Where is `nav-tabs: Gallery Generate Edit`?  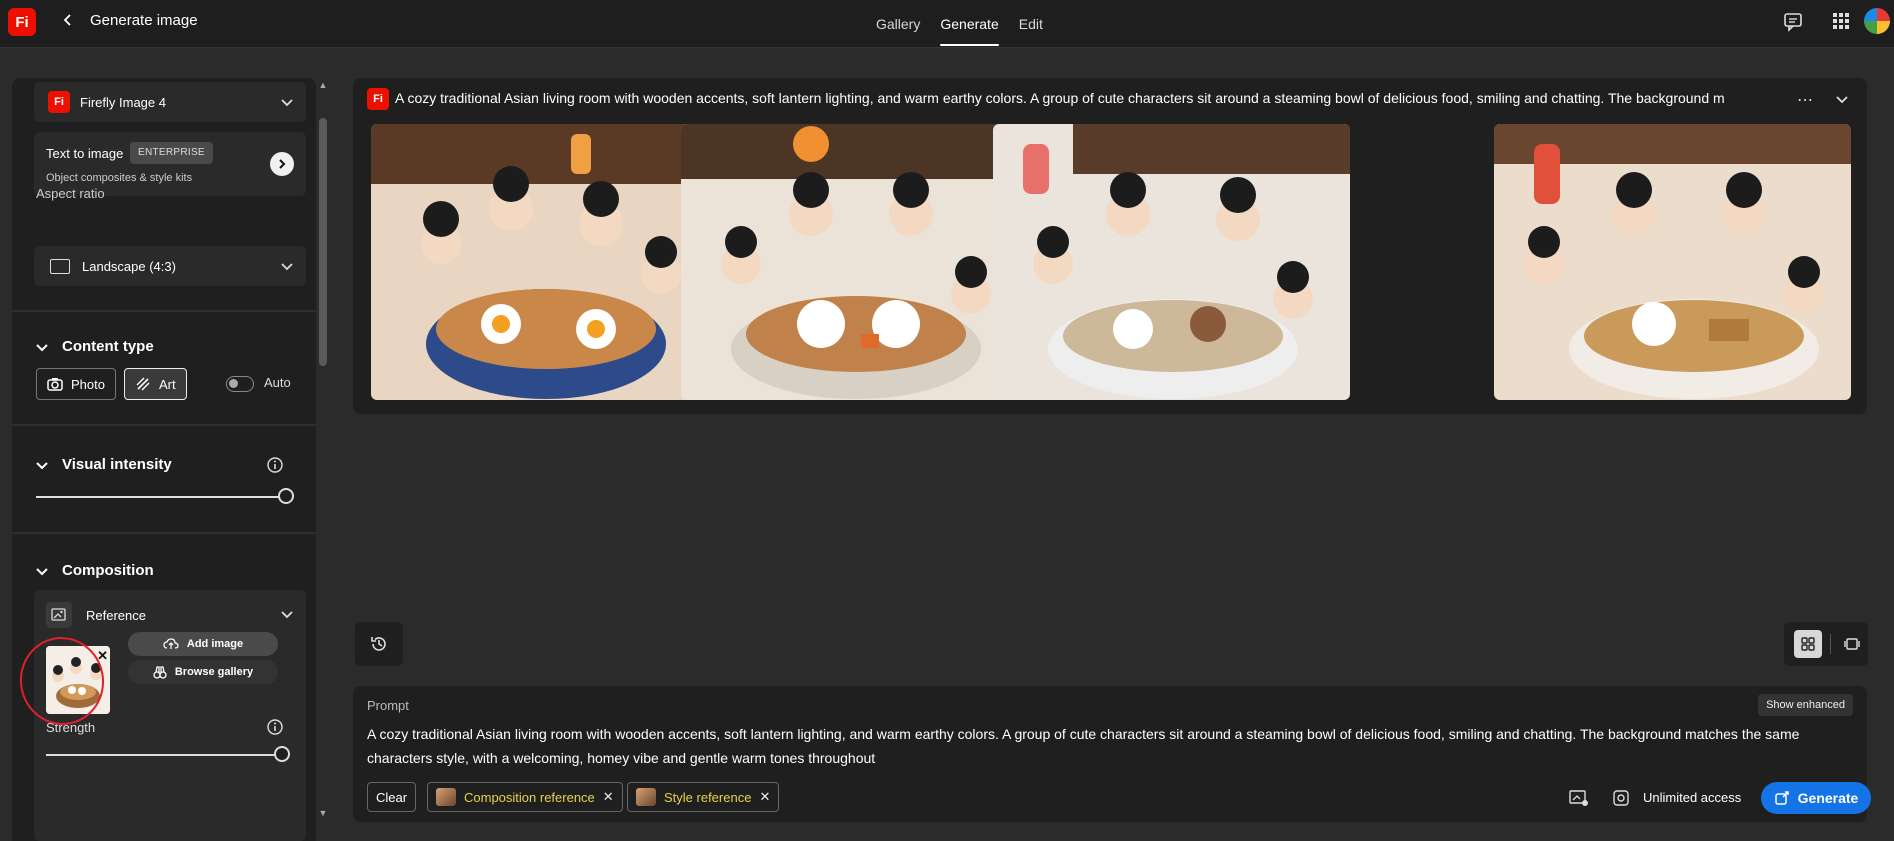 nav-tabs: Gallery Generate Edit is located at coordinates (959, 24).